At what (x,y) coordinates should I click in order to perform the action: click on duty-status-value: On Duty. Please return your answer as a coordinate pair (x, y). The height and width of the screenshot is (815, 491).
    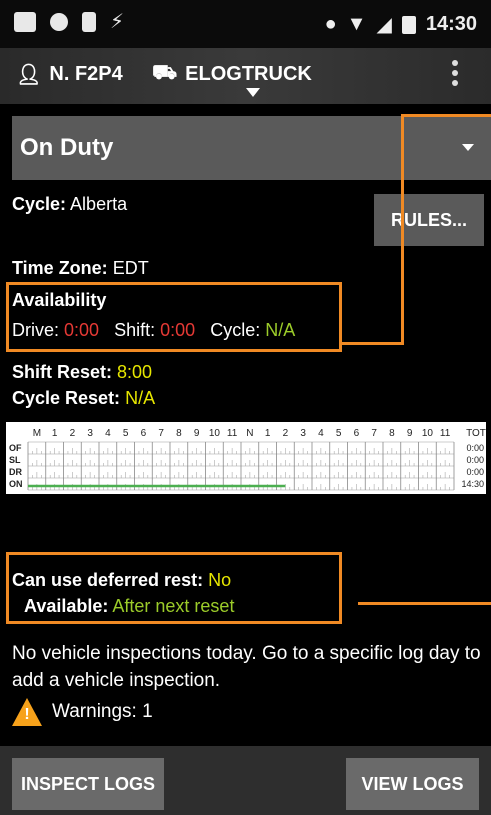
    Looking at the image, I should click on (67, 147).